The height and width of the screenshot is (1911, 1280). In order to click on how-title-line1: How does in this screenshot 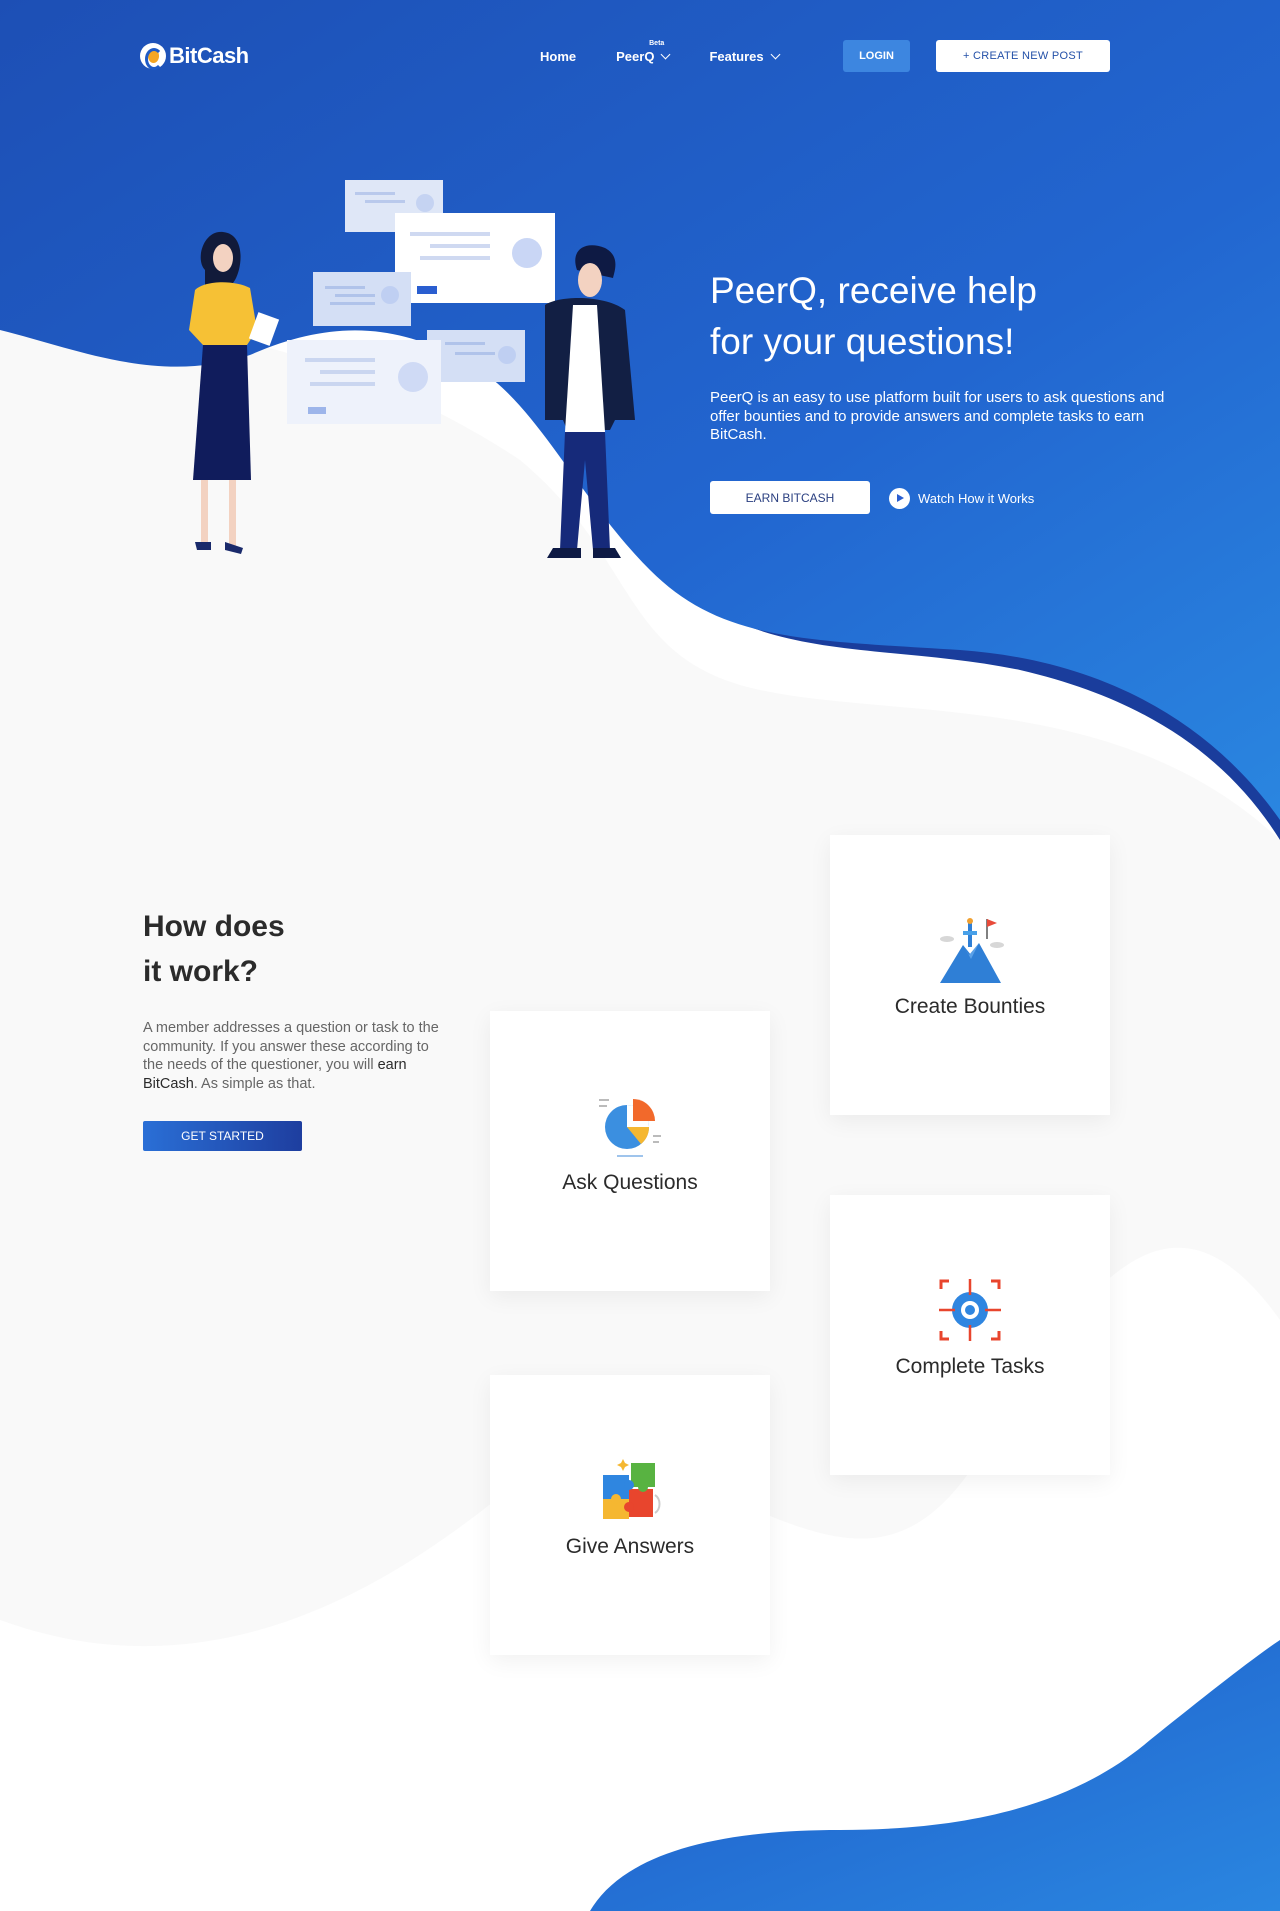, I will do `click(214, 926)`.